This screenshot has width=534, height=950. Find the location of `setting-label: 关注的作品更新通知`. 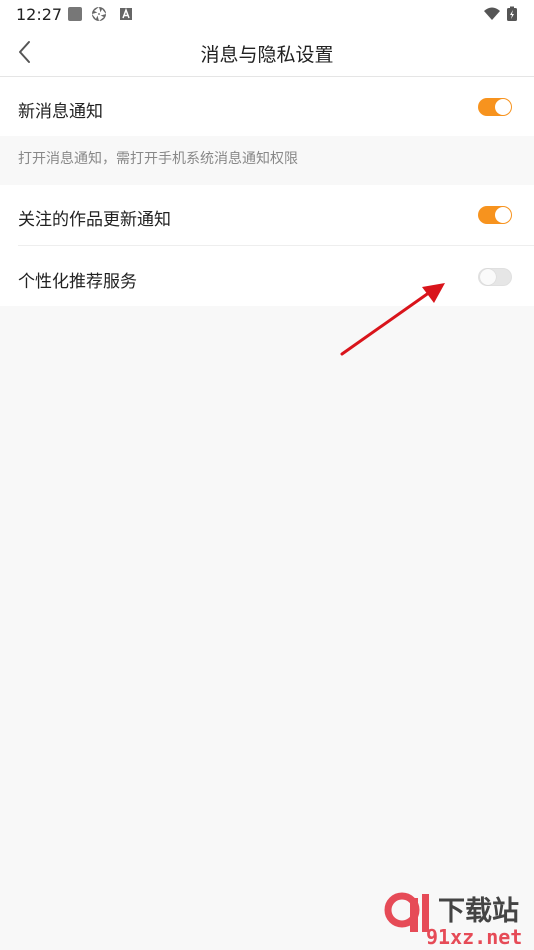

setting-label: 关注的作品更新通知 is located at coordinates (94, 220).